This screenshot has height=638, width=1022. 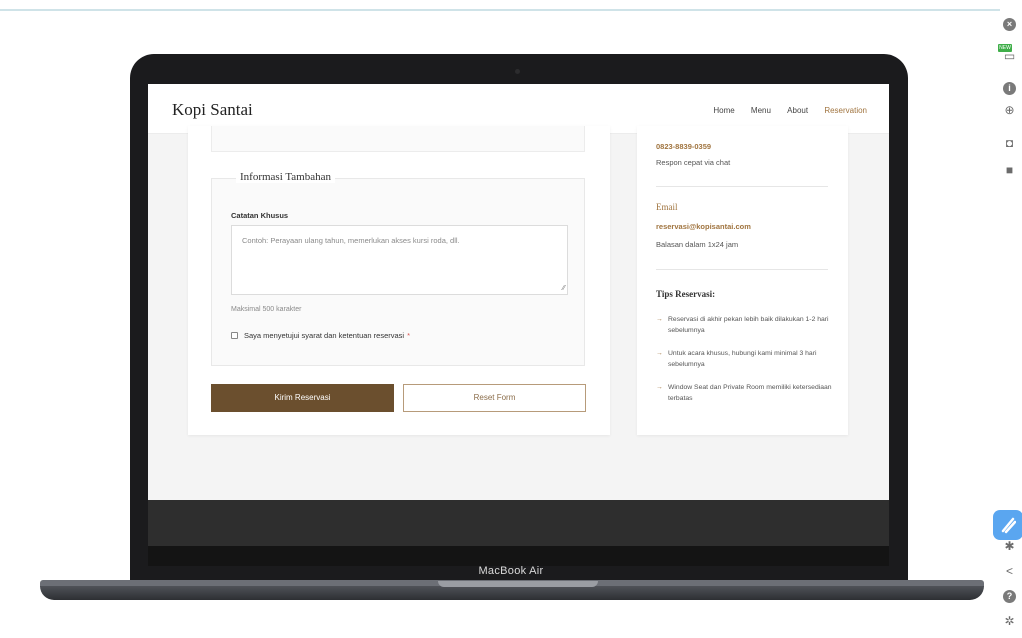 What do you see at coordinates (302, 398) in the screenshot?
I see `submit-button: Kirim Reservasi` at bounding box center [302, 398].